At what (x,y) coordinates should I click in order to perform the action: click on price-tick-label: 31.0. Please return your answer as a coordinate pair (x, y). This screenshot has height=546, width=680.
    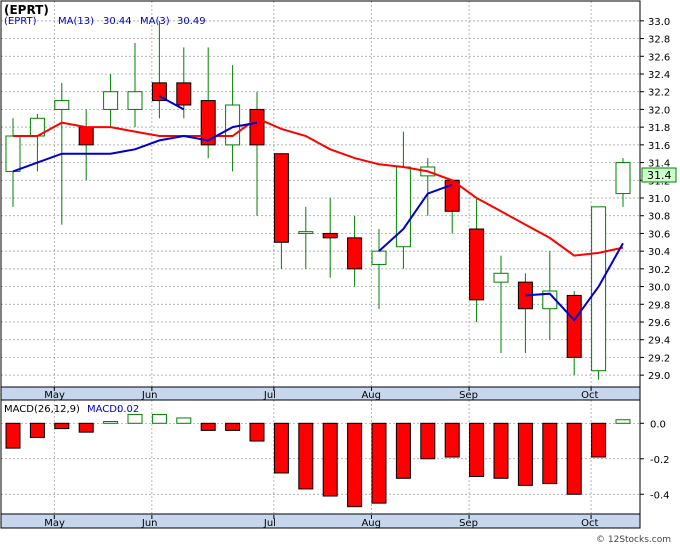
    Looking at the image, I should click on (659, 199).